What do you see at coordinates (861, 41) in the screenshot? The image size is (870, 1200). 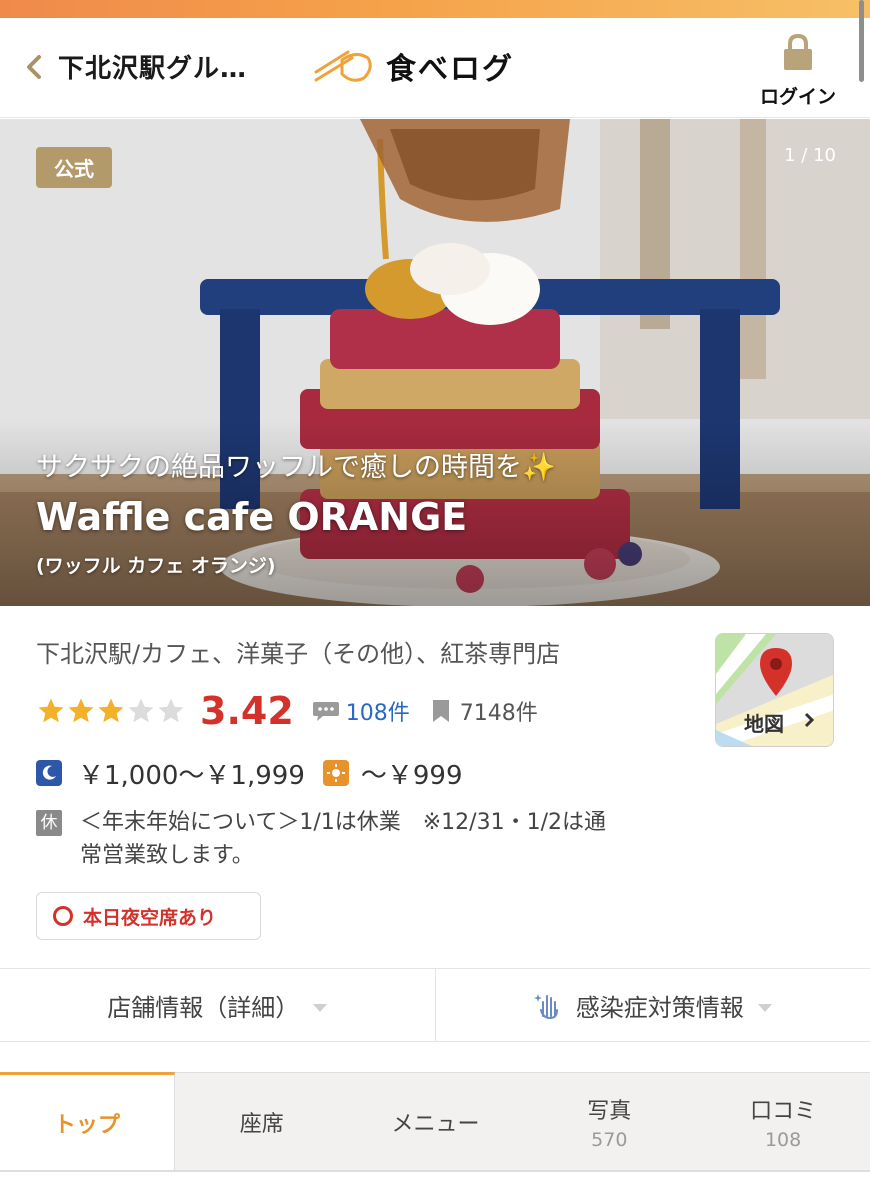 I see `scrollbar` at bounding box center [861, 41].